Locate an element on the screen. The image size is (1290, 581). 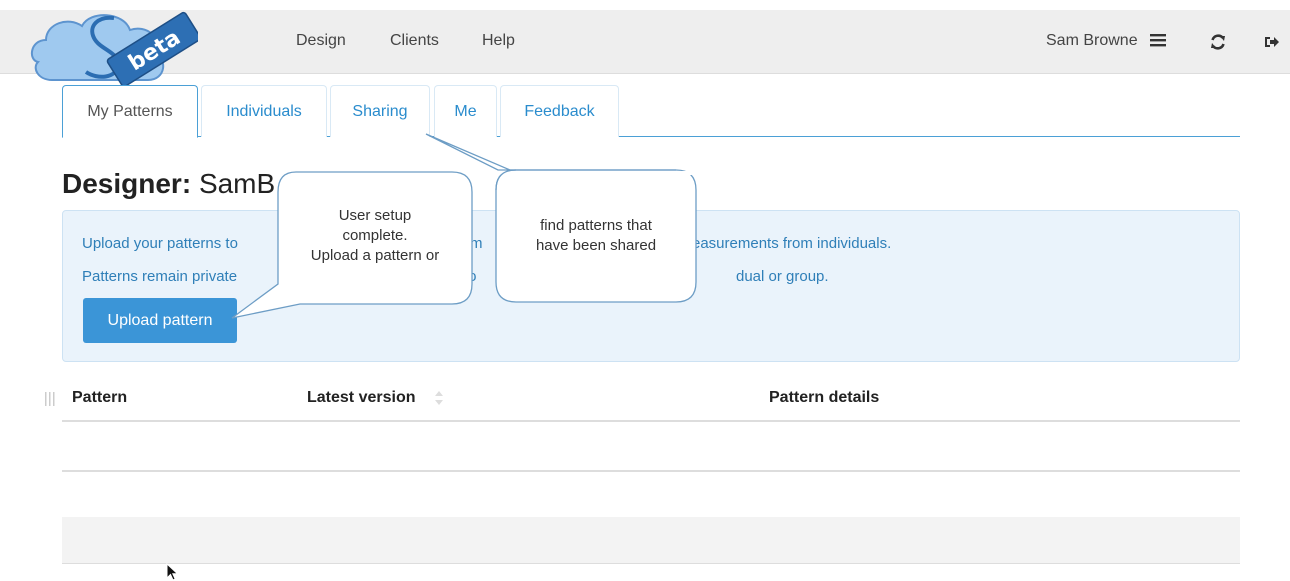
info-line-1-mid: m is located at coordinates (476, 243).